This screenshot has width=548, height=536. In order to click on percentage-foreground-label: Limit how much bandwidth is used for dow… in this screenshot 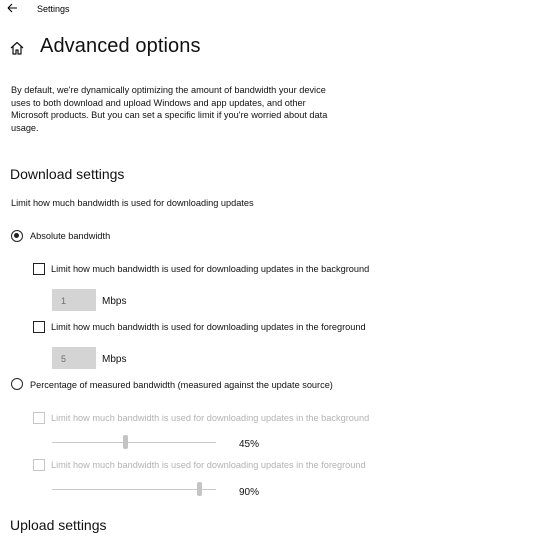, I will do `click(208, 465)`.